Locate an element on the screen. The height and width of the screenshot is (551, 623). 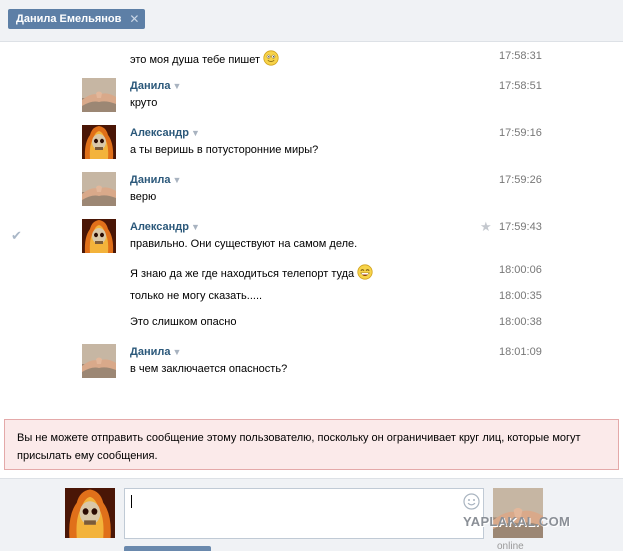
text-caret is located at coordinates (131, 501).